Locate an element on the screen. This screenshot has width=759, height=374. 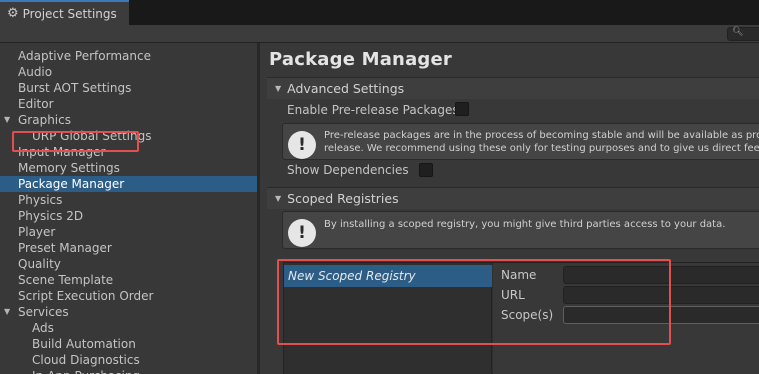
sidebar-item-label: Ads is located at coordinates (43, 328).